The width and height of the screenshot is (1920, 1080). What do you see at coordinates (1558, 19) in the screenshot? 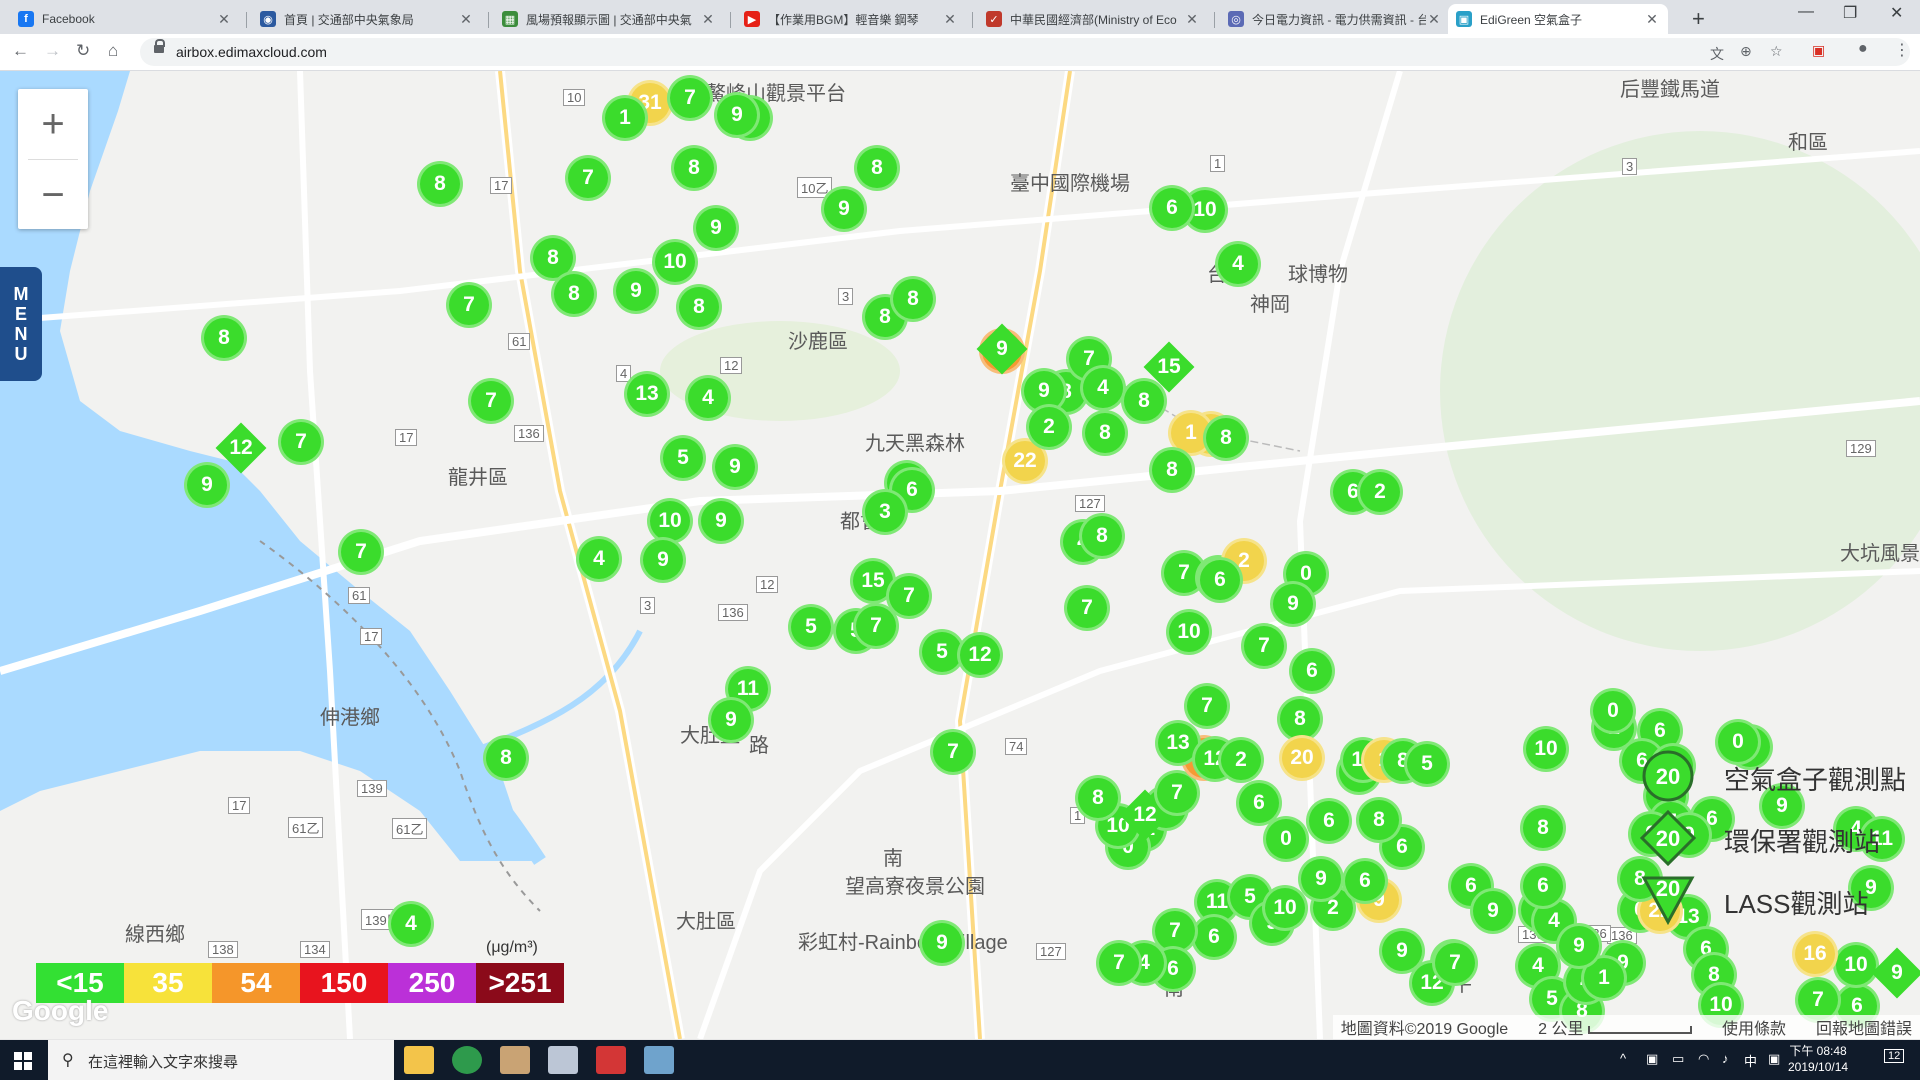
I see `browser-tab: ▣ EdiGreen 空氣盒子 ✕` at bounding box center [1558, 19].